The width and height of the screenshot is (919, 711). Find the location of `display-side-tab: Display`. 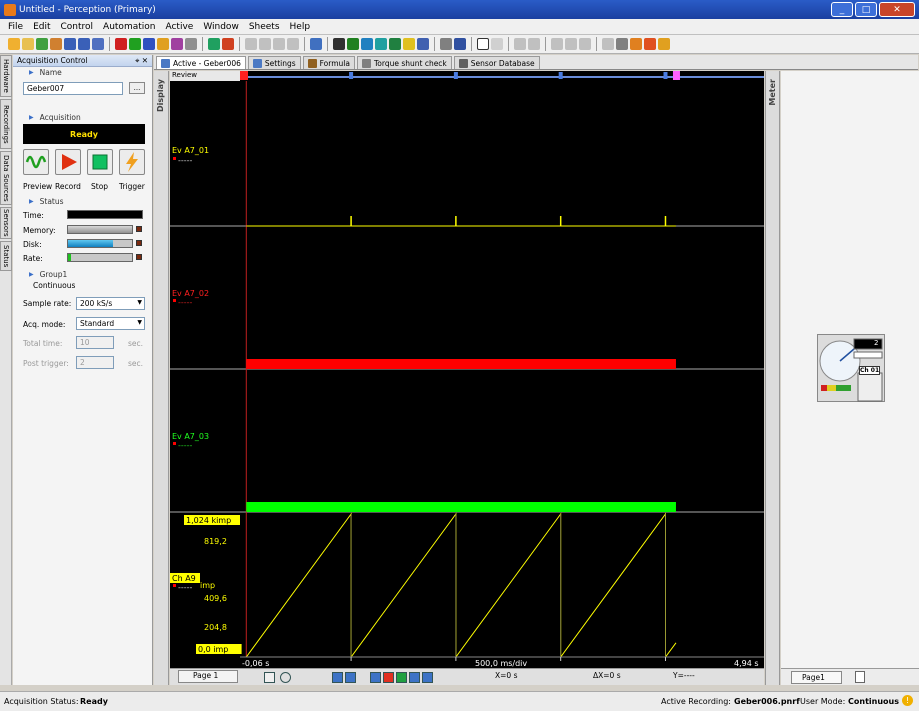

display-side-tab: Display is located at coordinates (161, 378).